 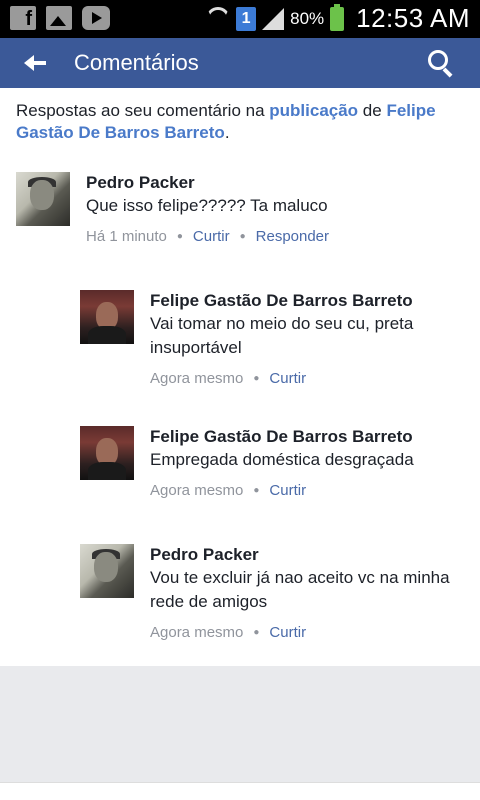 I want to click on post-link: publicação, so click(x=313, y=110).